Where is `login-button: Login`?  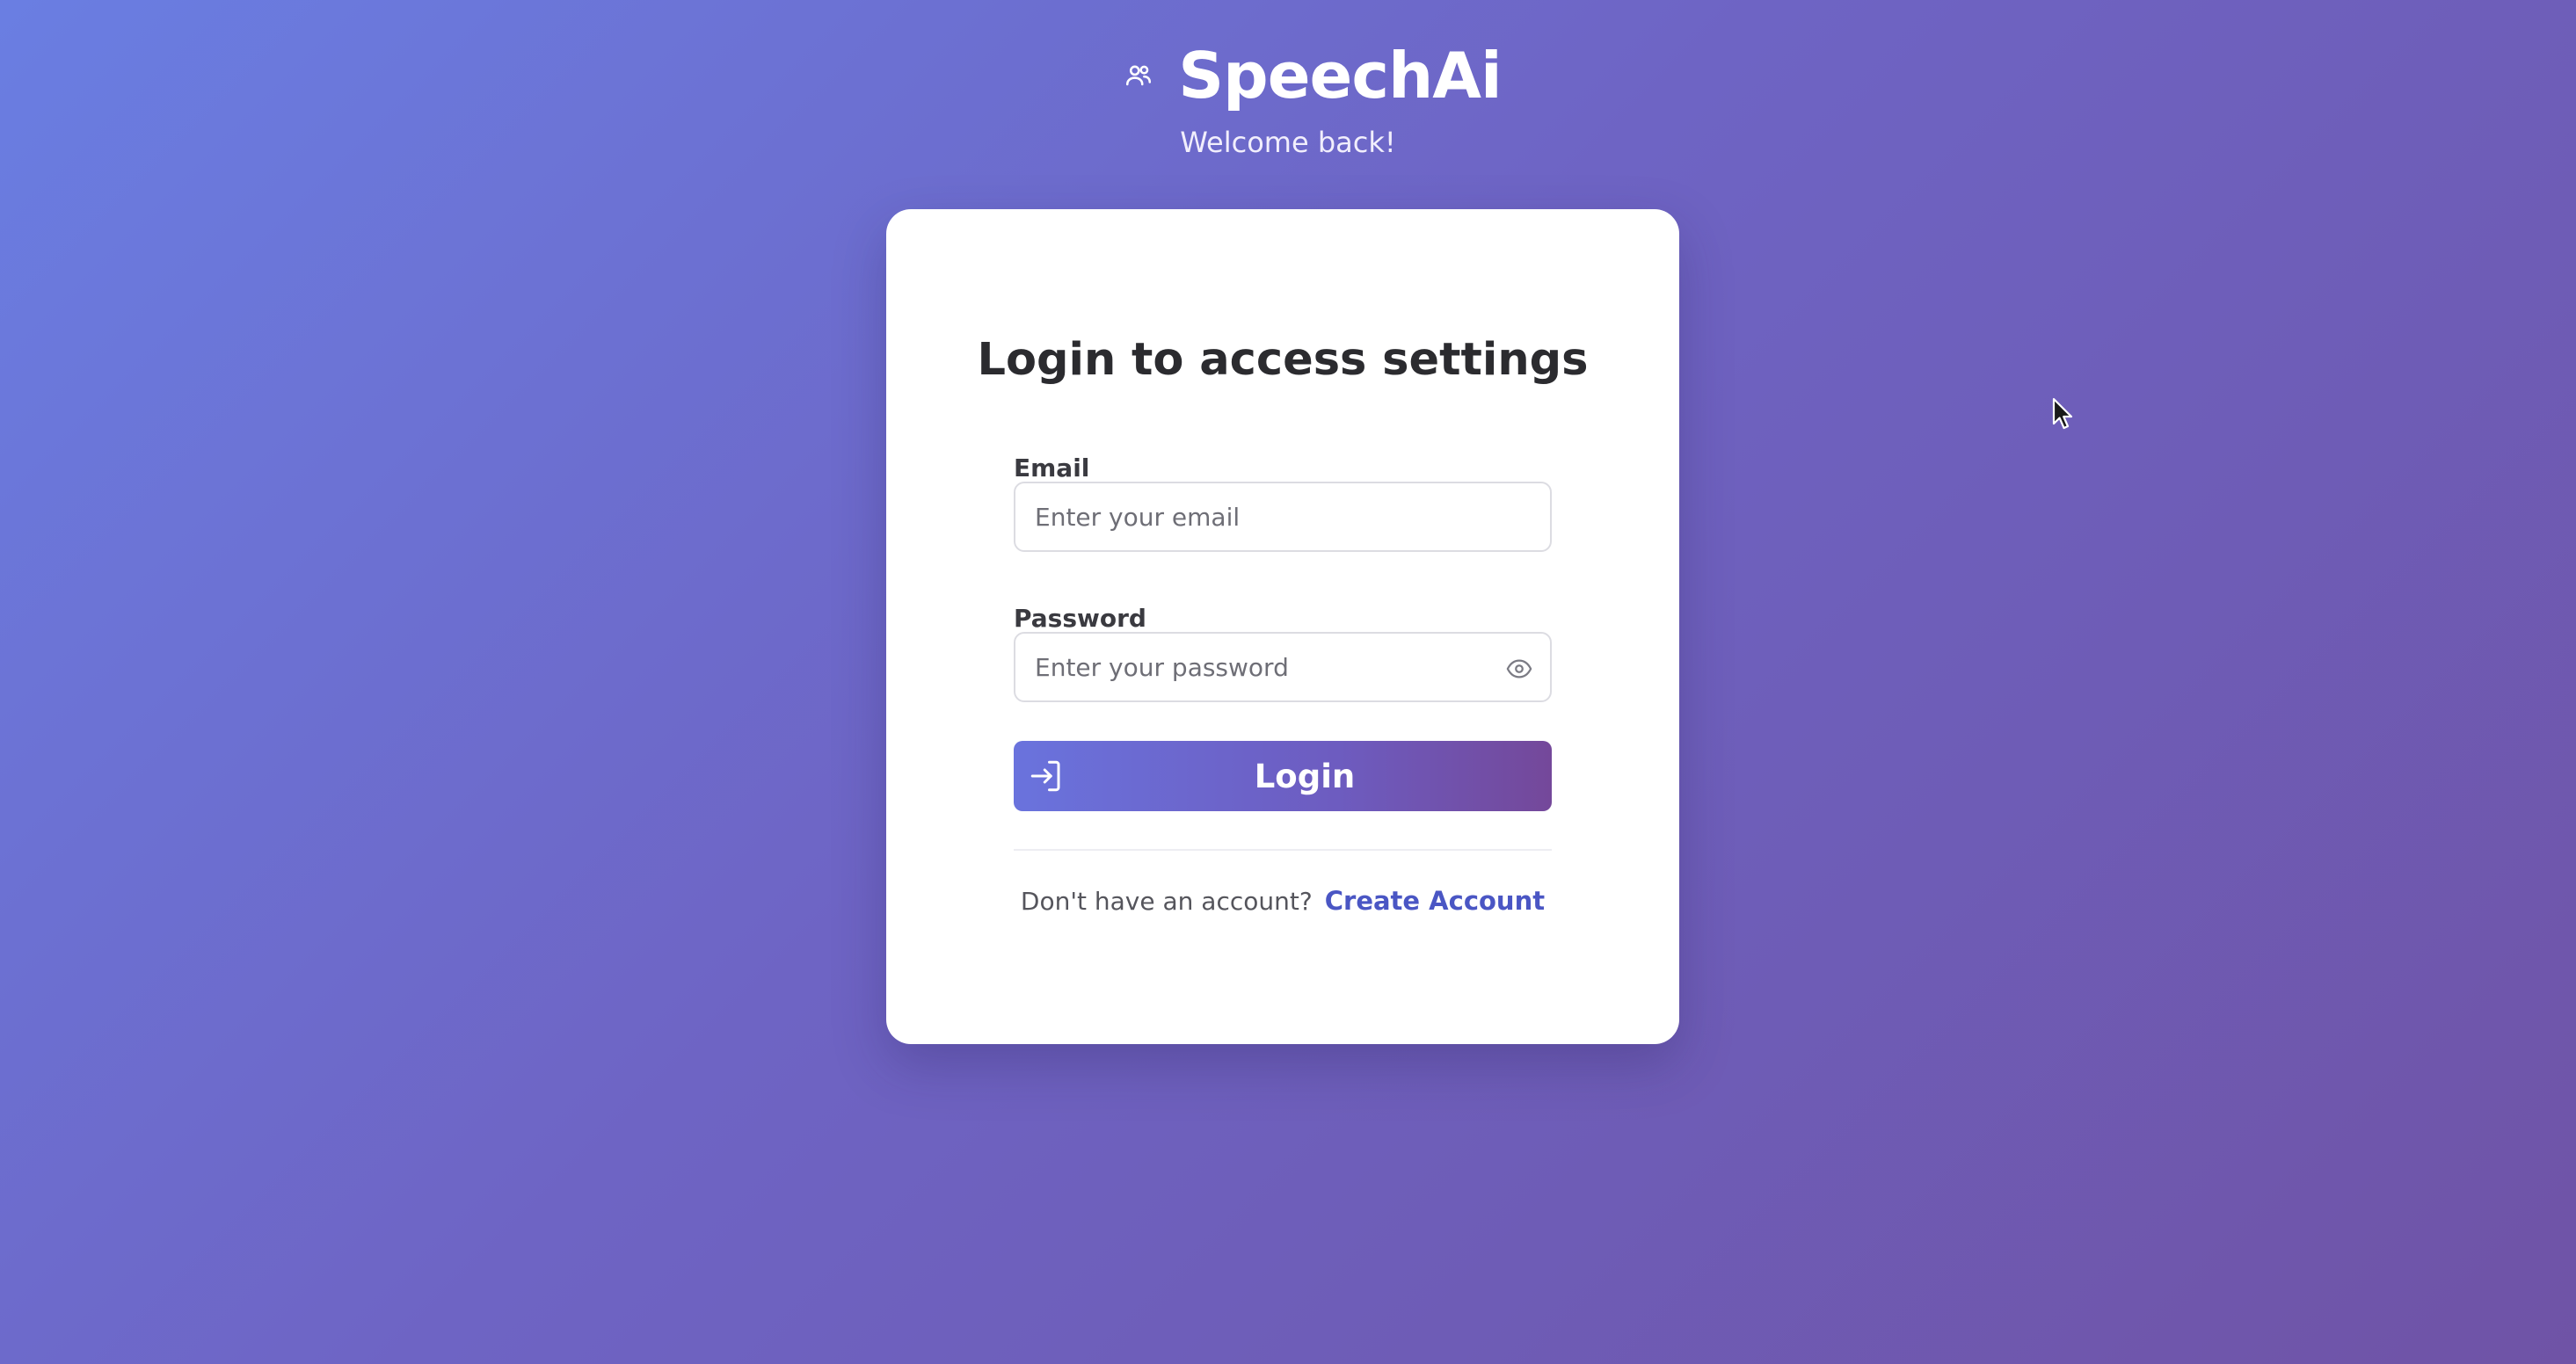 login-button: Login is located at coordinates (1283, 776).